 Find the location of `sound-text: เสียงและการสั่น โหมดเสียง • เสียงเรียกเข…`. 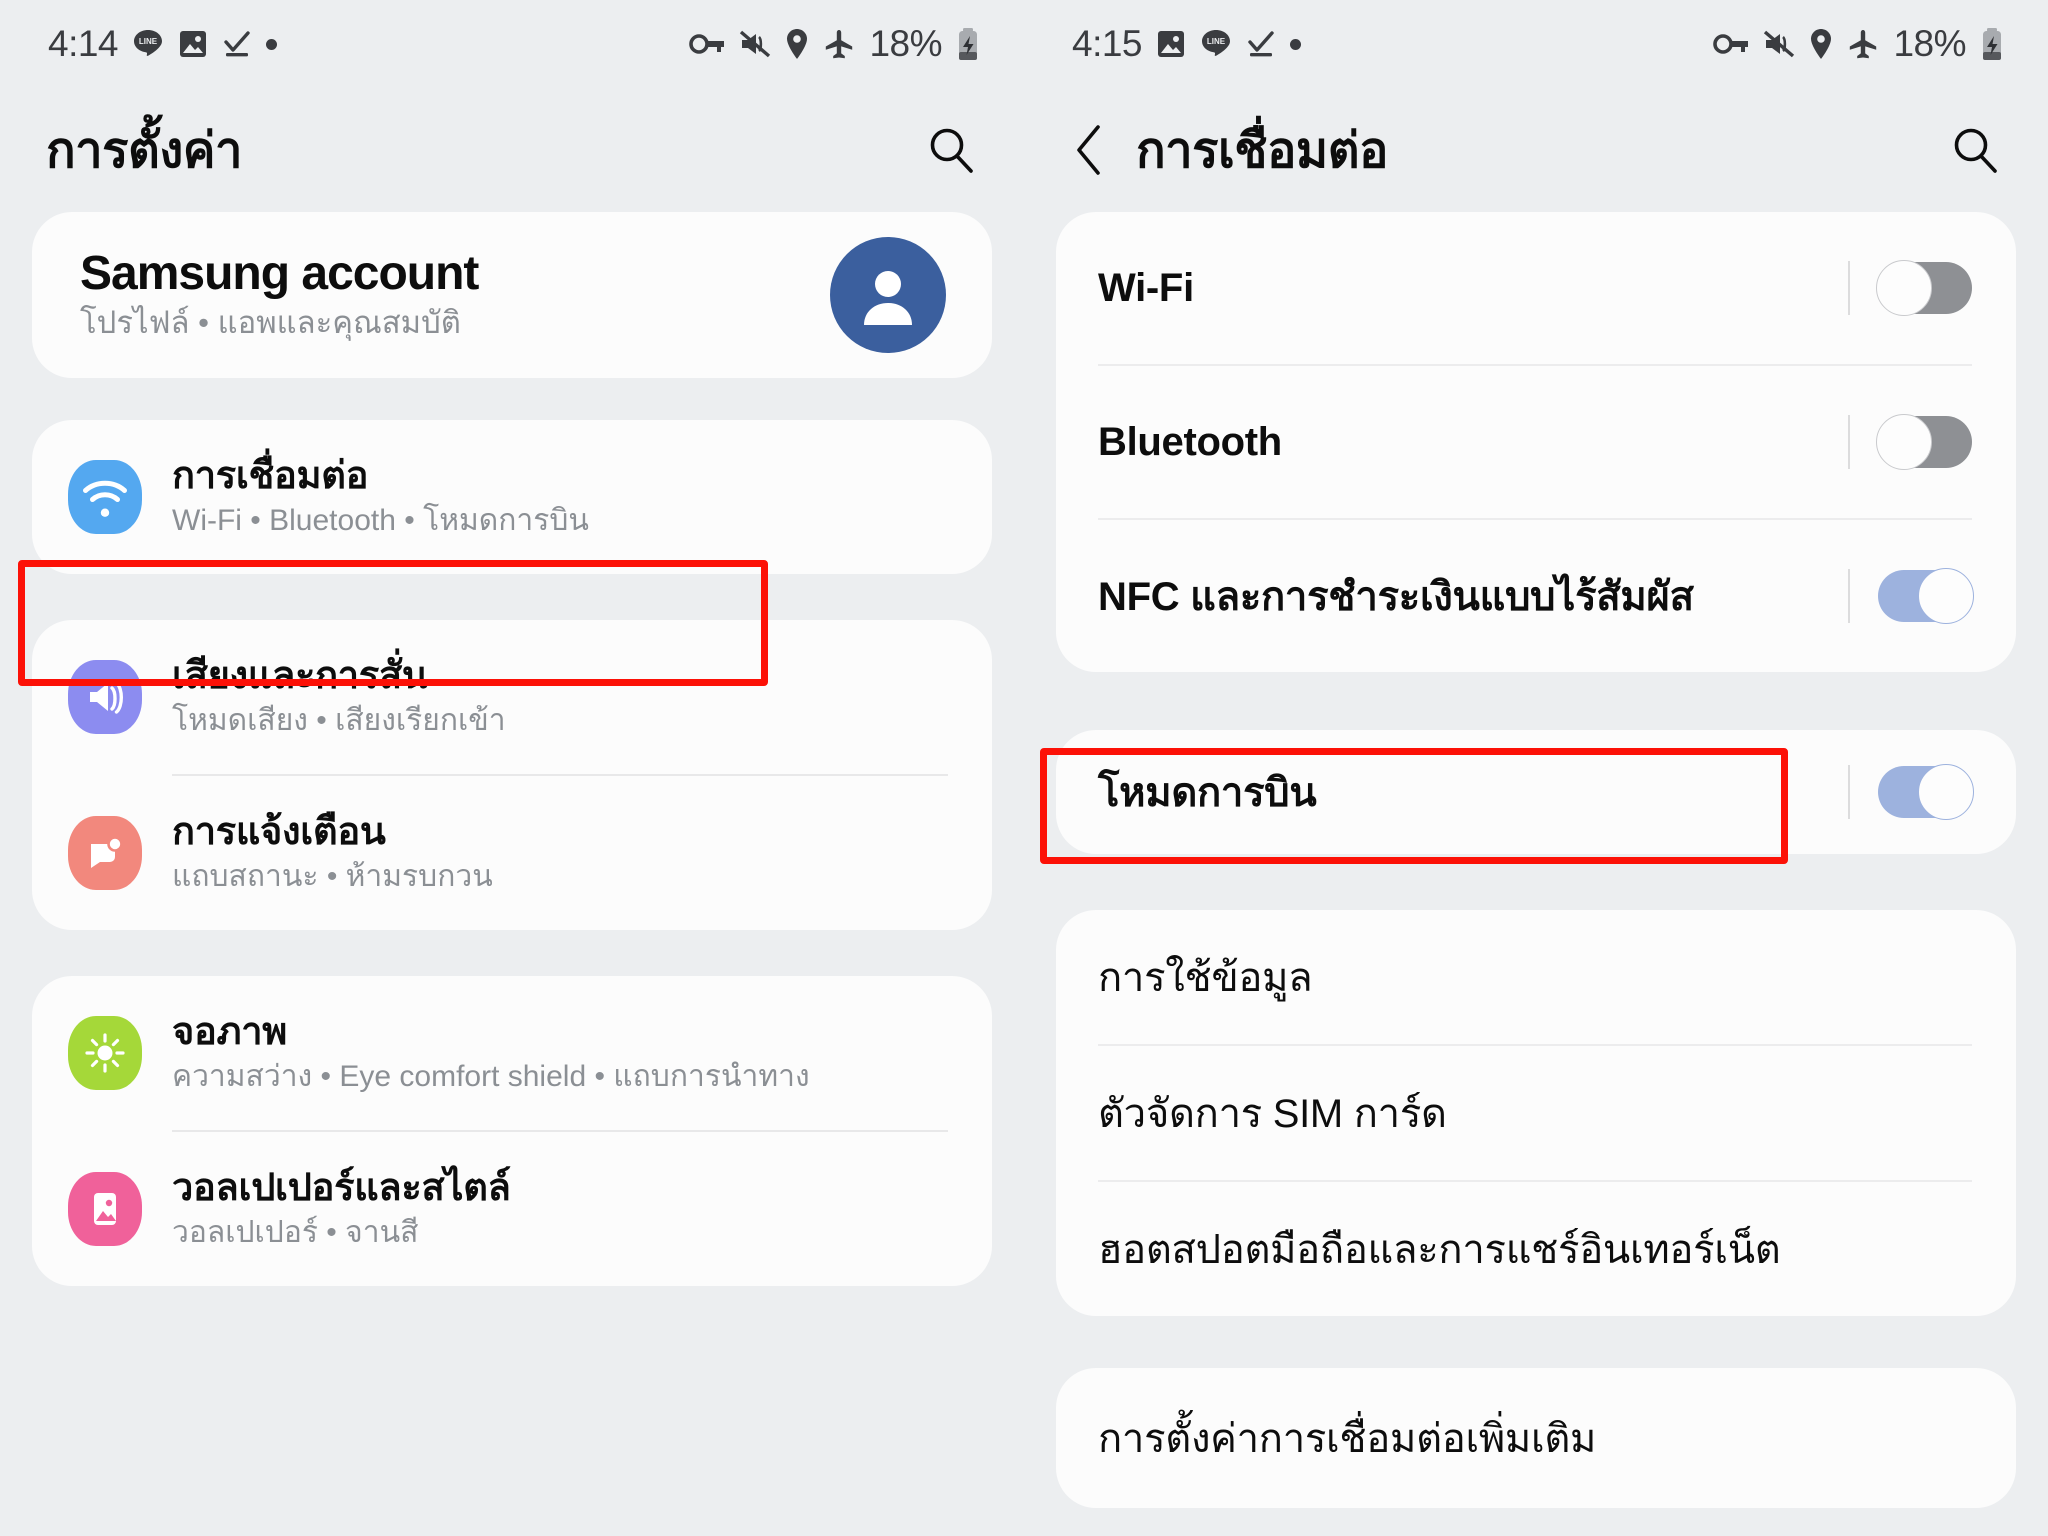

sound-text: เสียงและการสั่น โหมดเสียง • เสียงเรียกเข… is located at coordinates (560, 696).